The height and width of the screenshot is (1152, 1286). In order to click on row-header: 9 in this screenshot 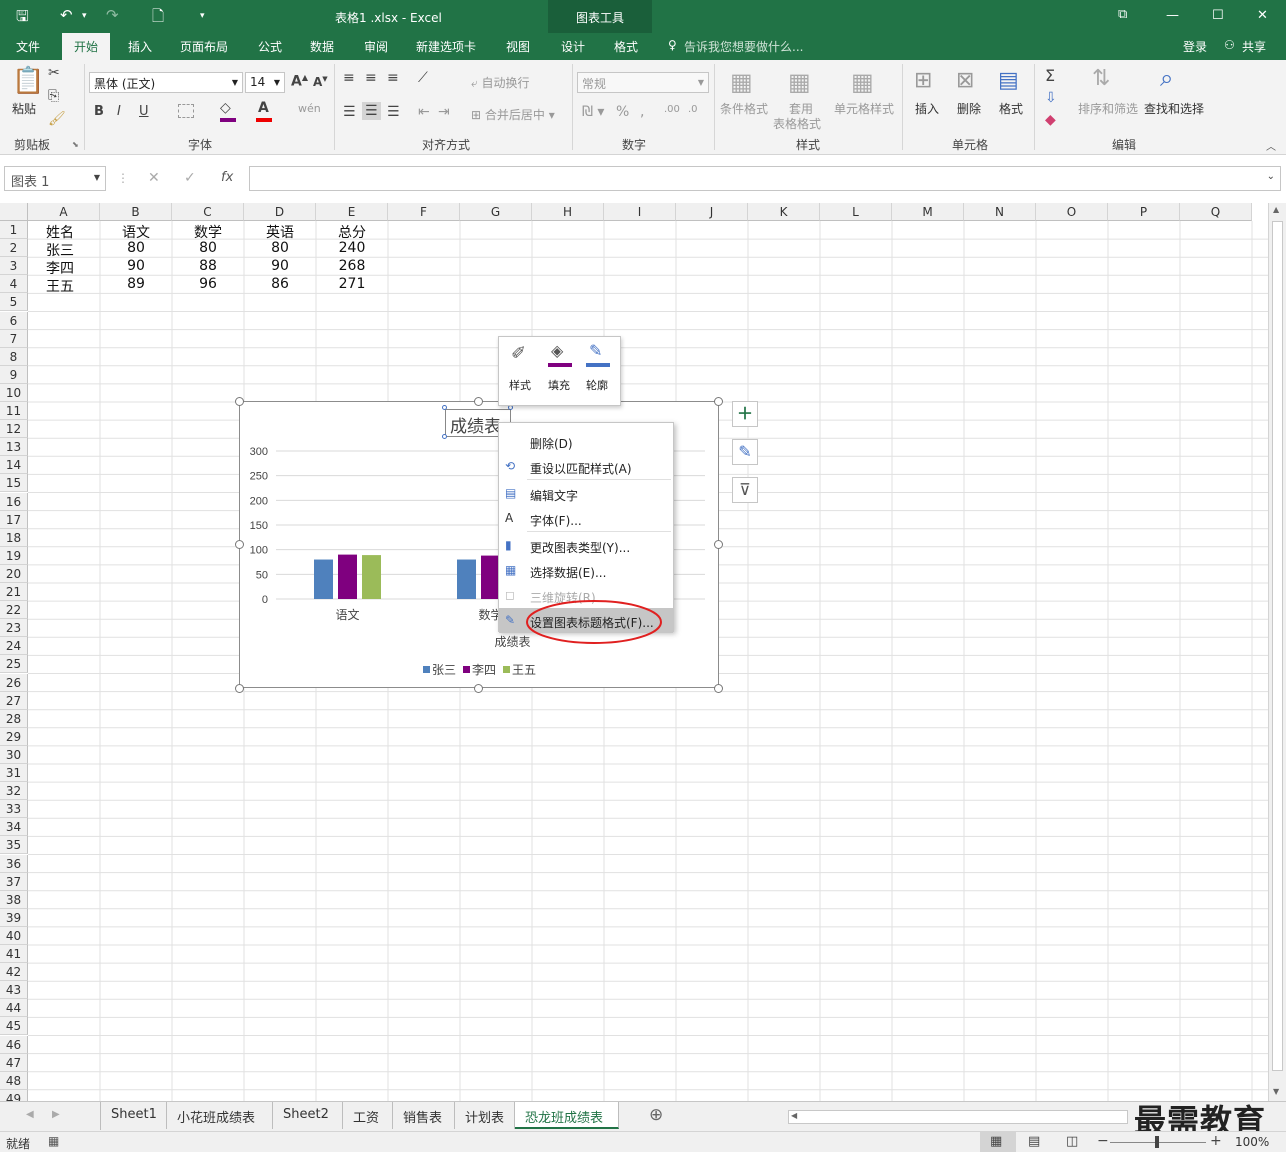, I will do `click(14, 374)`.